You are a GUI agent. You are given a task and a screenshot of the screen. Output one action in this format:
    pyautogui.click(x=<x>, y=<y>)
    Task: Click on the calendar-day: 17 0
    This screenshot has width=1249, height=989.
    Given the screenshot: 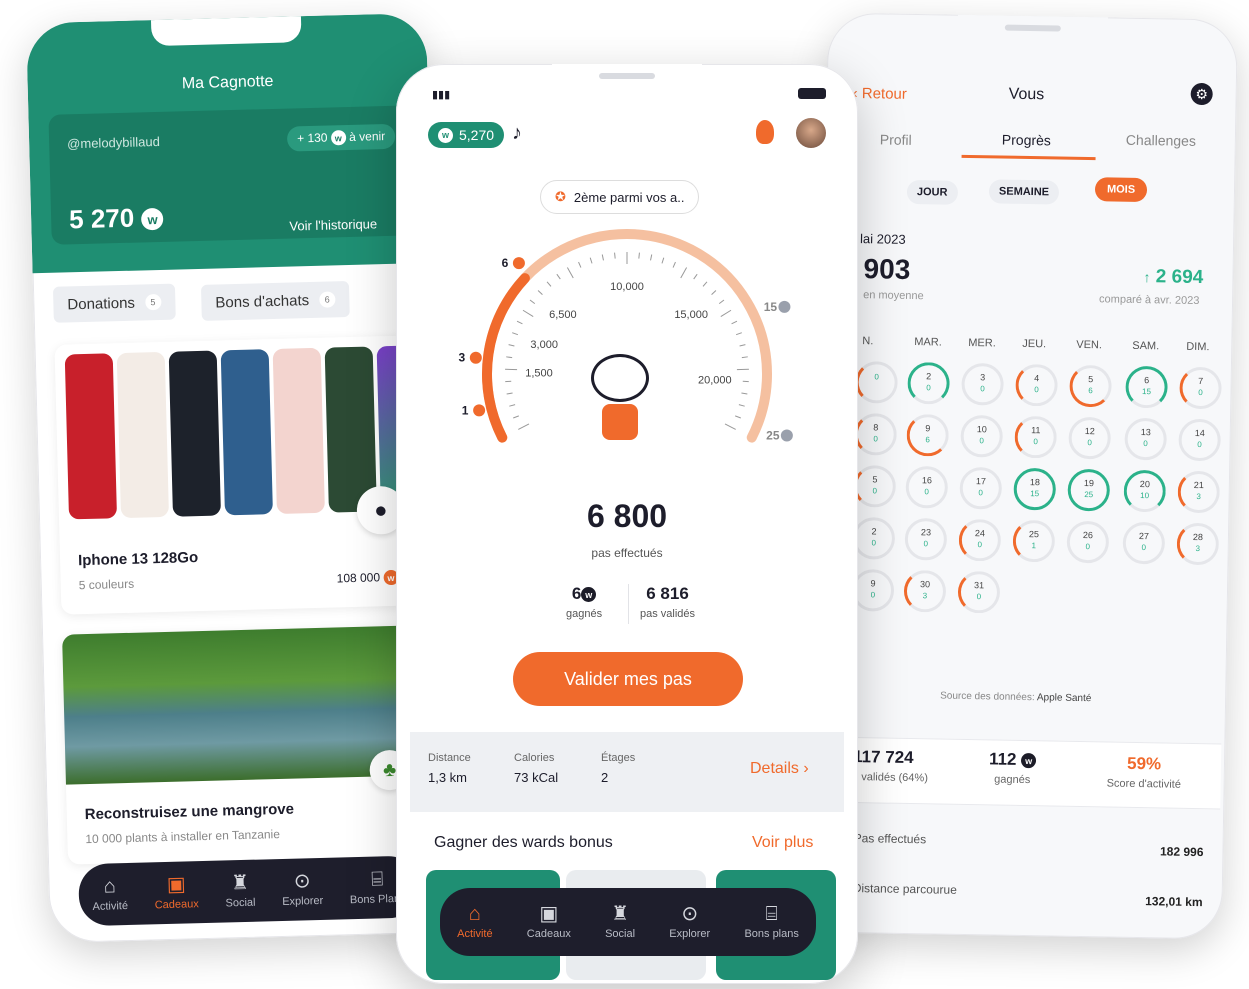 What is the action you would take?
    pyautogui.click(x=981, y=488)
    